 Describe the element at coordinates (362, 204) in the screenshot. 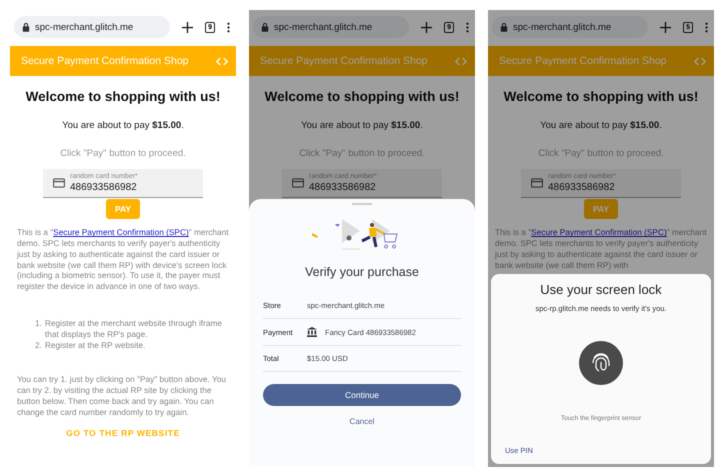

I see `drag-handle` at that location.